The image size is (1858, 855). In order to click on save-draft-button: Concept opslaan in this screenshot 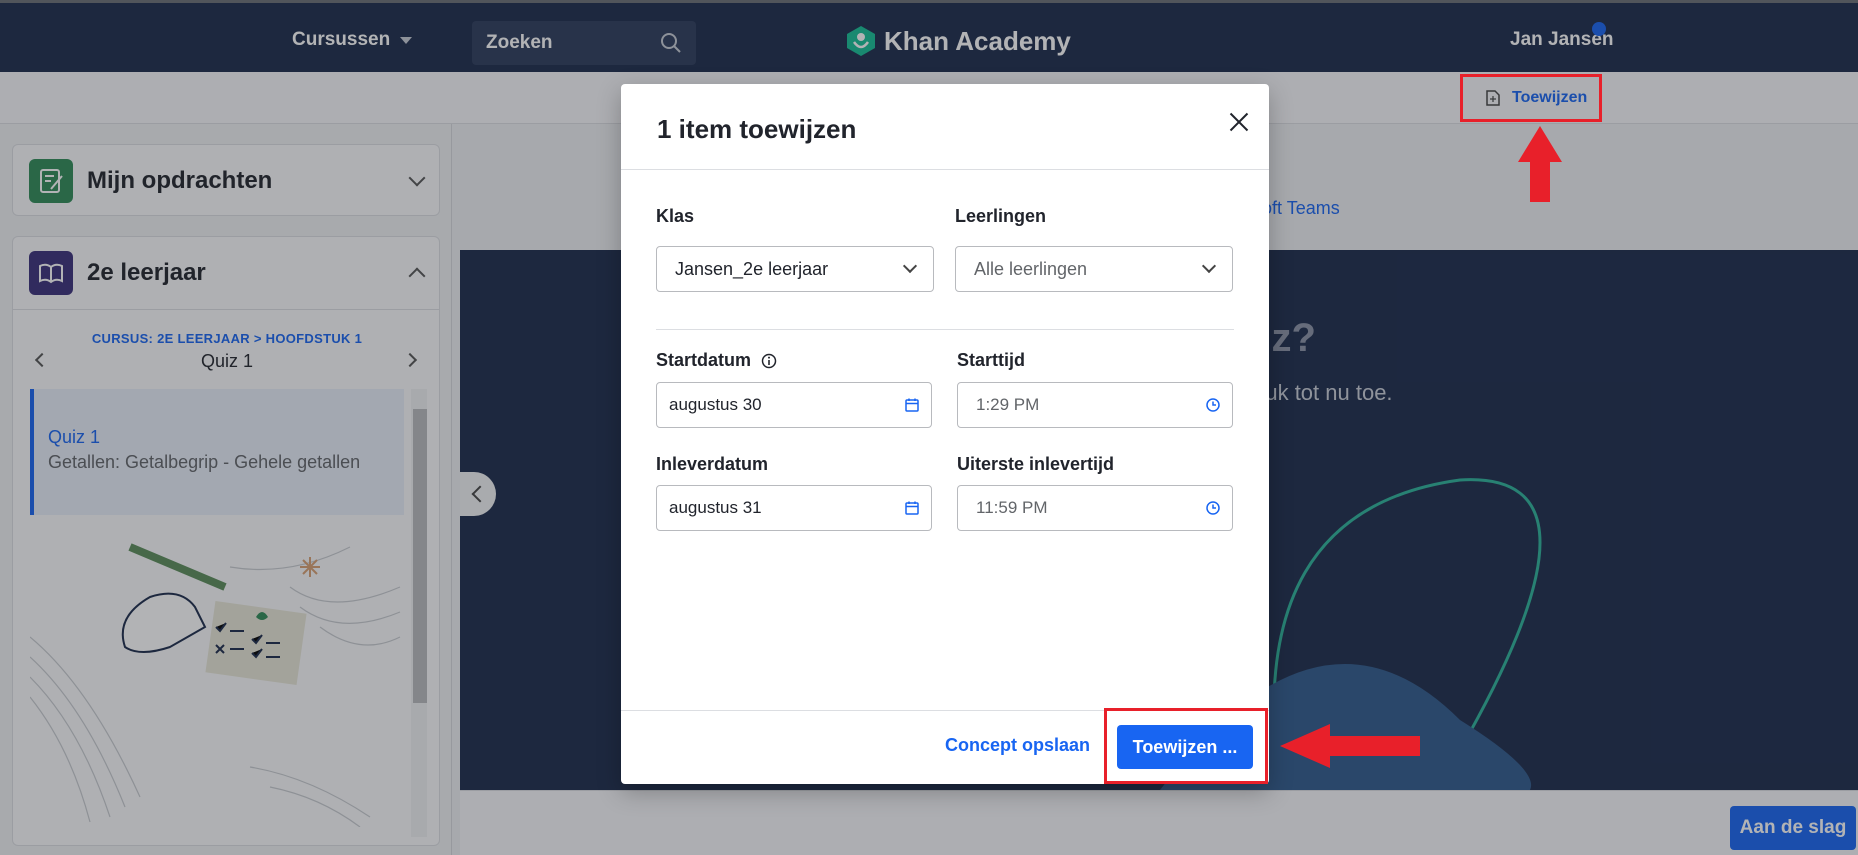, I will do `click(1017, 745)`.